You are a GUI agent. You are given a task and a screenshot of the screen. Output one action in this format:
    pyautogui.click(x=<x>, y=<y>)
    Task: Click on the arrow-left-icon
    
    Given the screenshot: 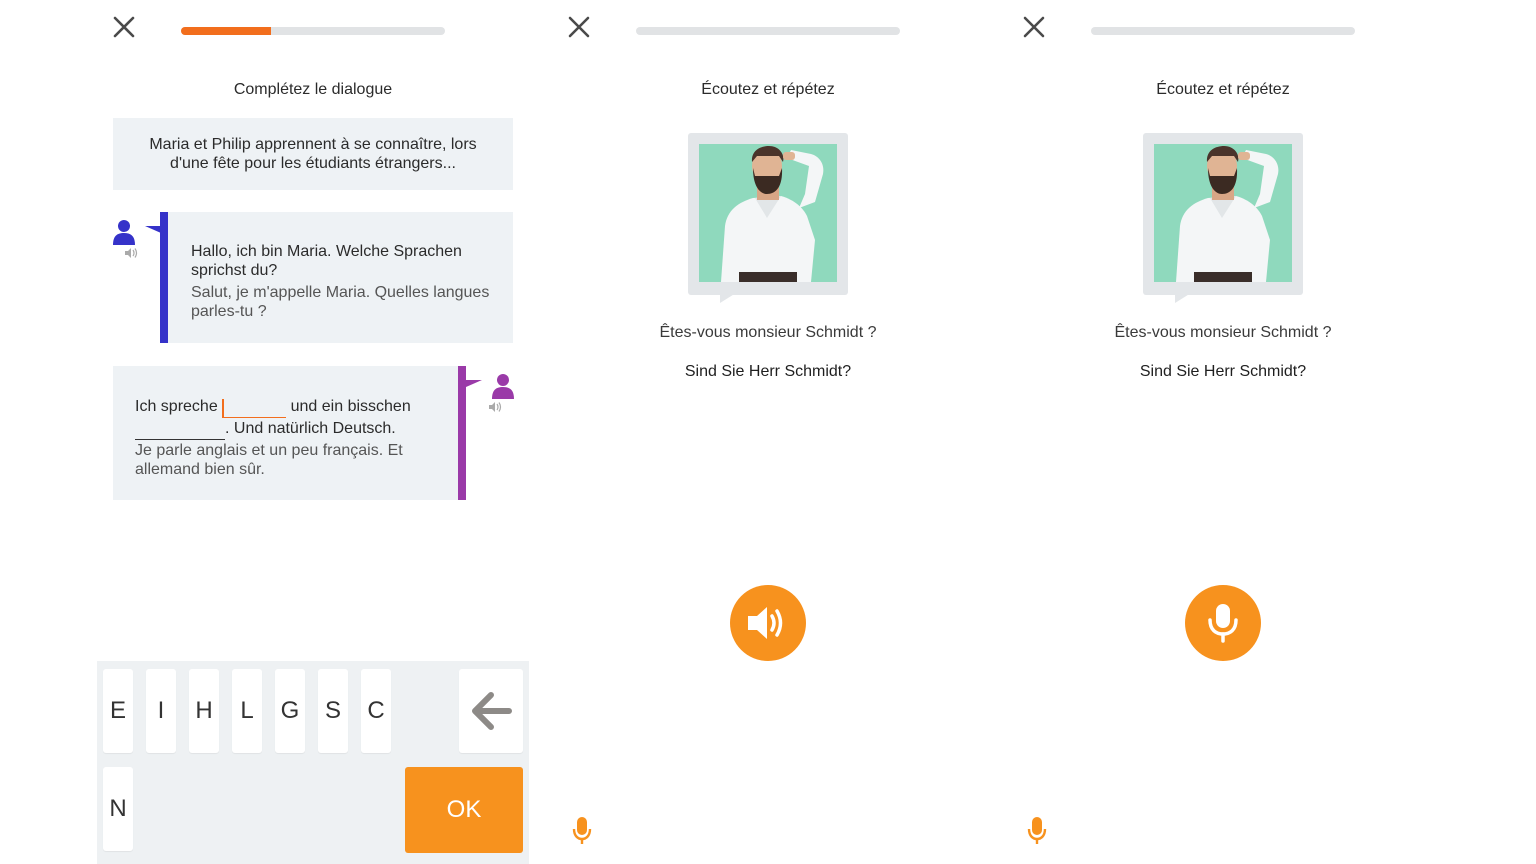 What is the action you would take?
    pyautogui.click(x=492, y=711)
    